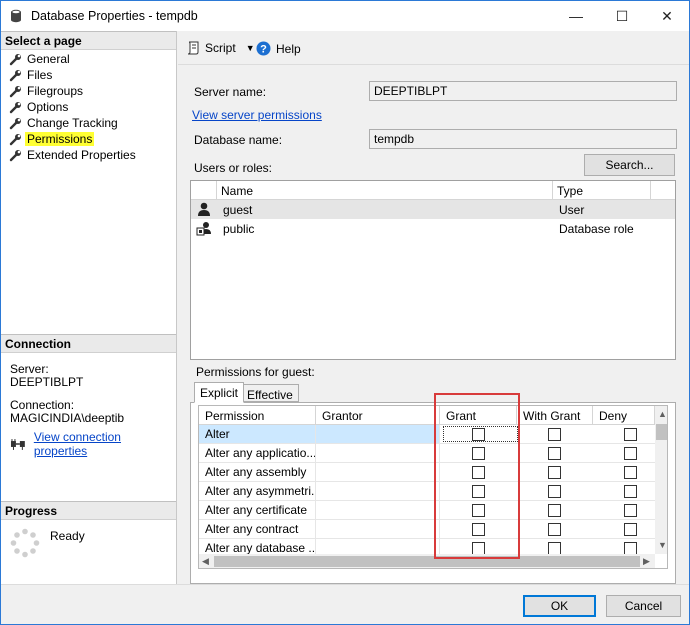  I want to click on tab-effective: Effective, so click(270, 393).